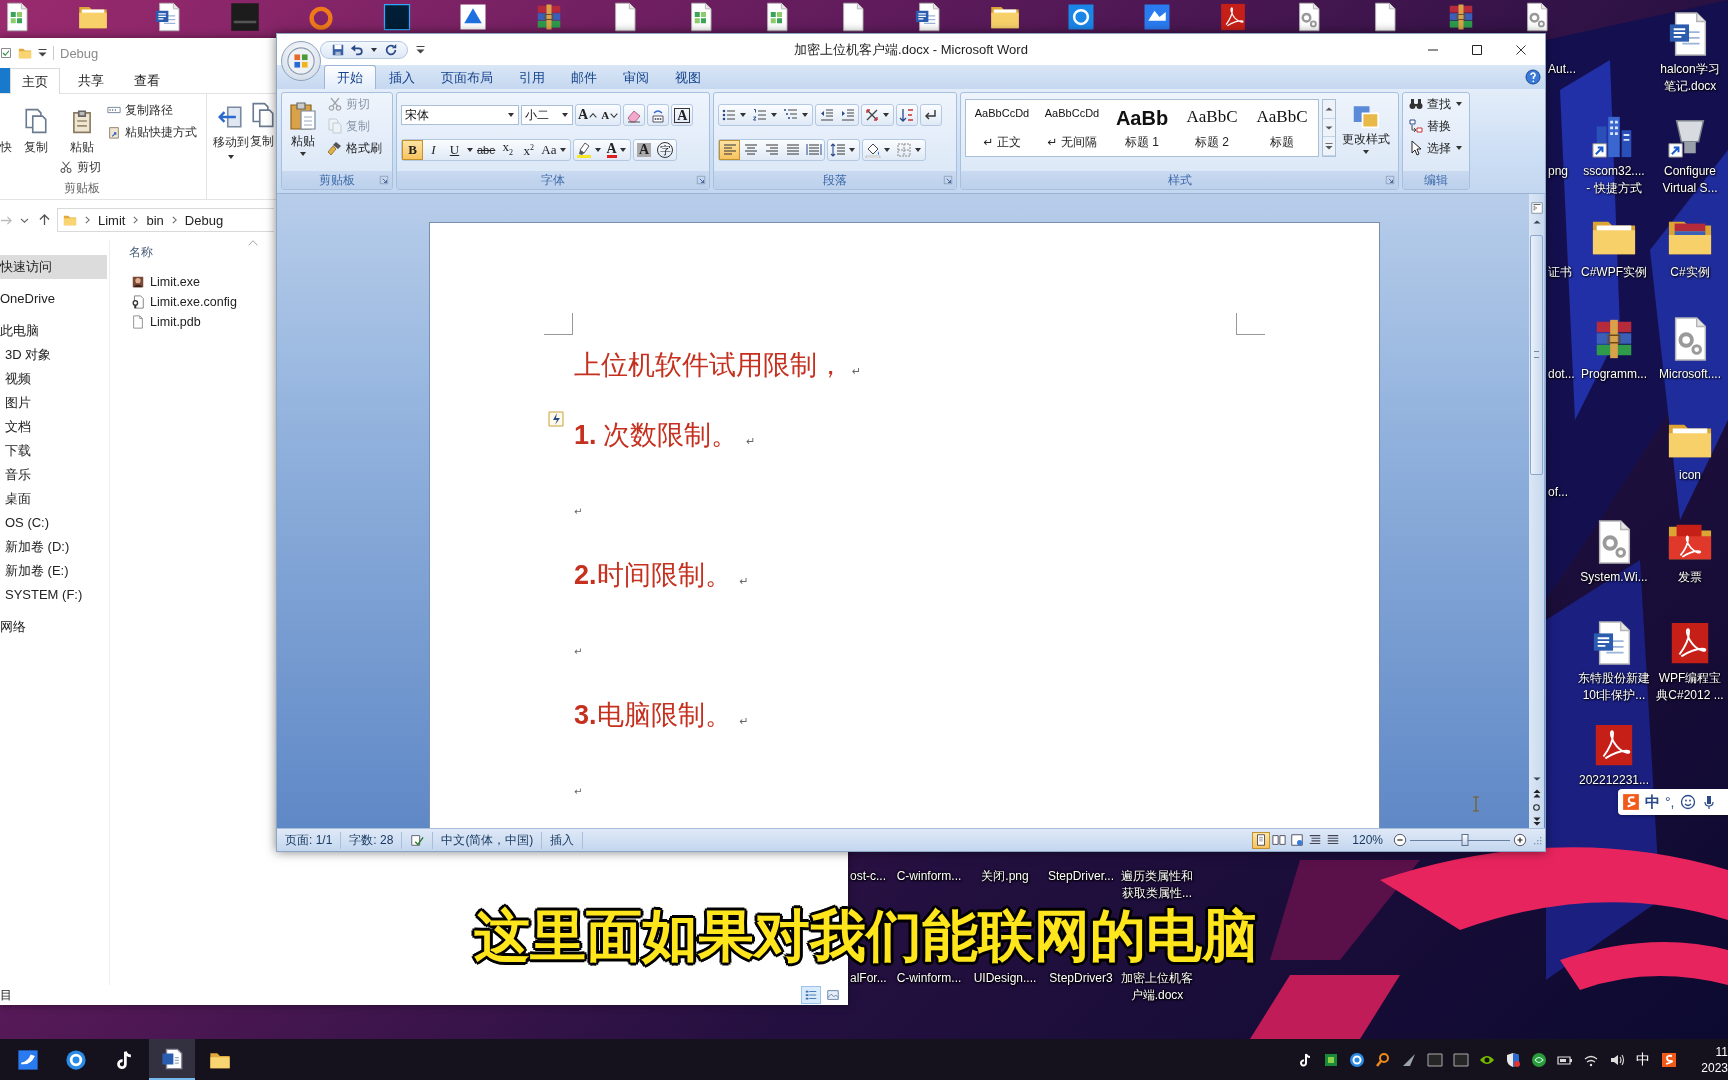 This screenshot has width=1728, height=1080. I want to click on nav-item: 网络, so click(53, 627).